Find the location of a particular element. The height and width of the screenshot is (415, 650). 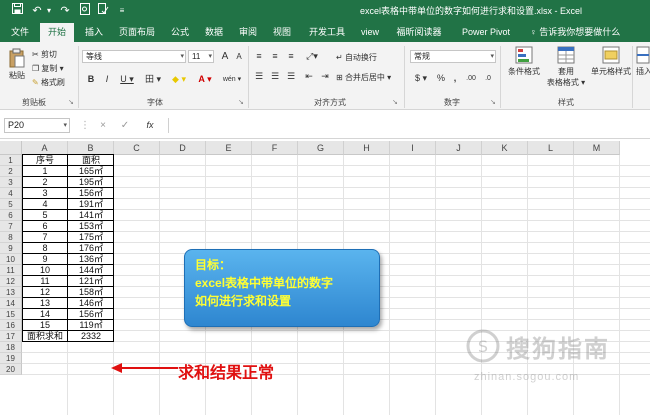

spell-check-icon is located at coordinates (103, 11).